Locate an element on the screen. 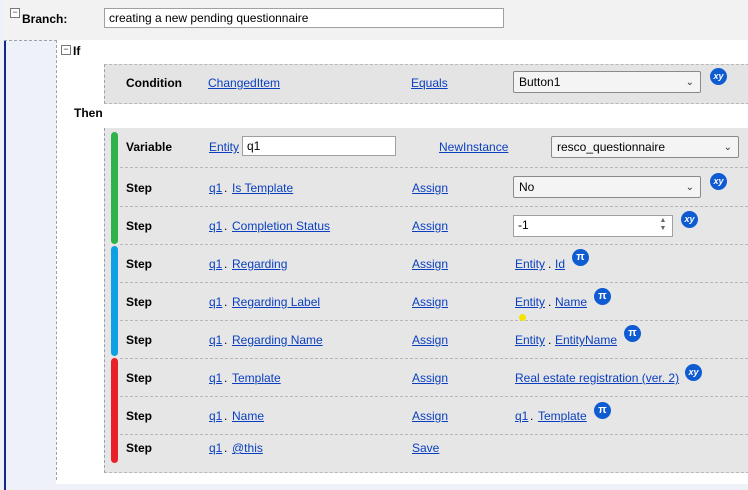 The height and width of the screenshot is (490, 748). stepper-arrows-icon: ▲ ▼ is located at coordinates (663, 225).